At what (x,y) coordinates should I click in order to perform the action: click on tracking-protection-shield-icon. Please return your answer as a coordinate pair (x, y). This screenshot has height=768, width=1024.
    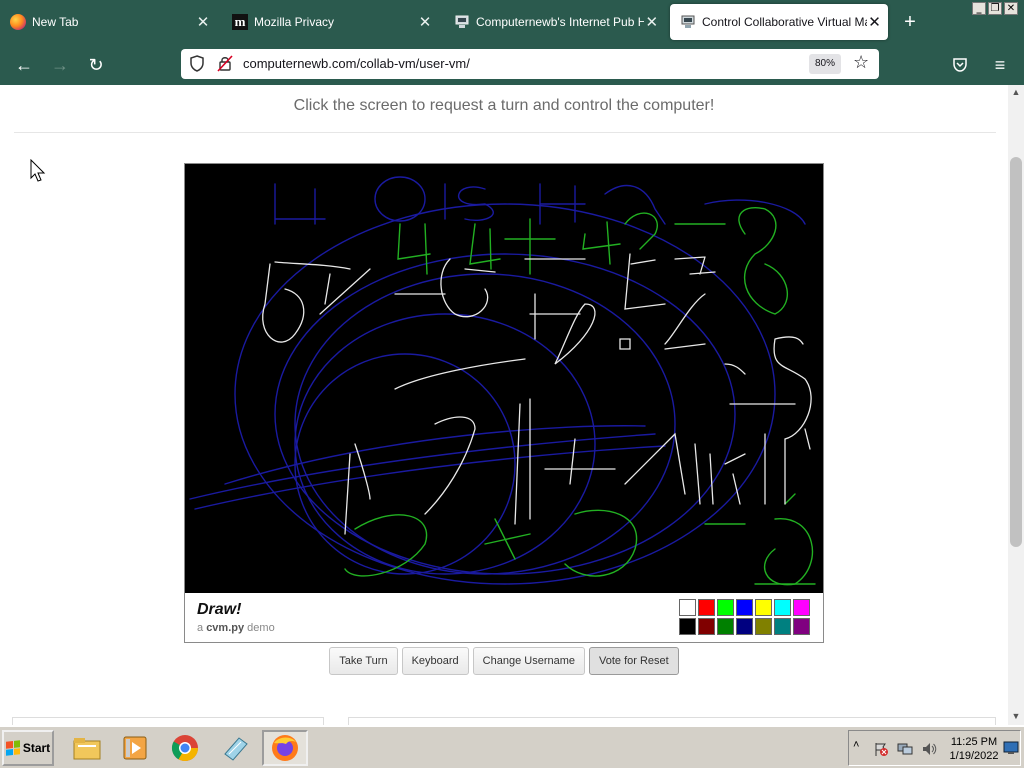
    Looking at the image, I should click on (197, 63).